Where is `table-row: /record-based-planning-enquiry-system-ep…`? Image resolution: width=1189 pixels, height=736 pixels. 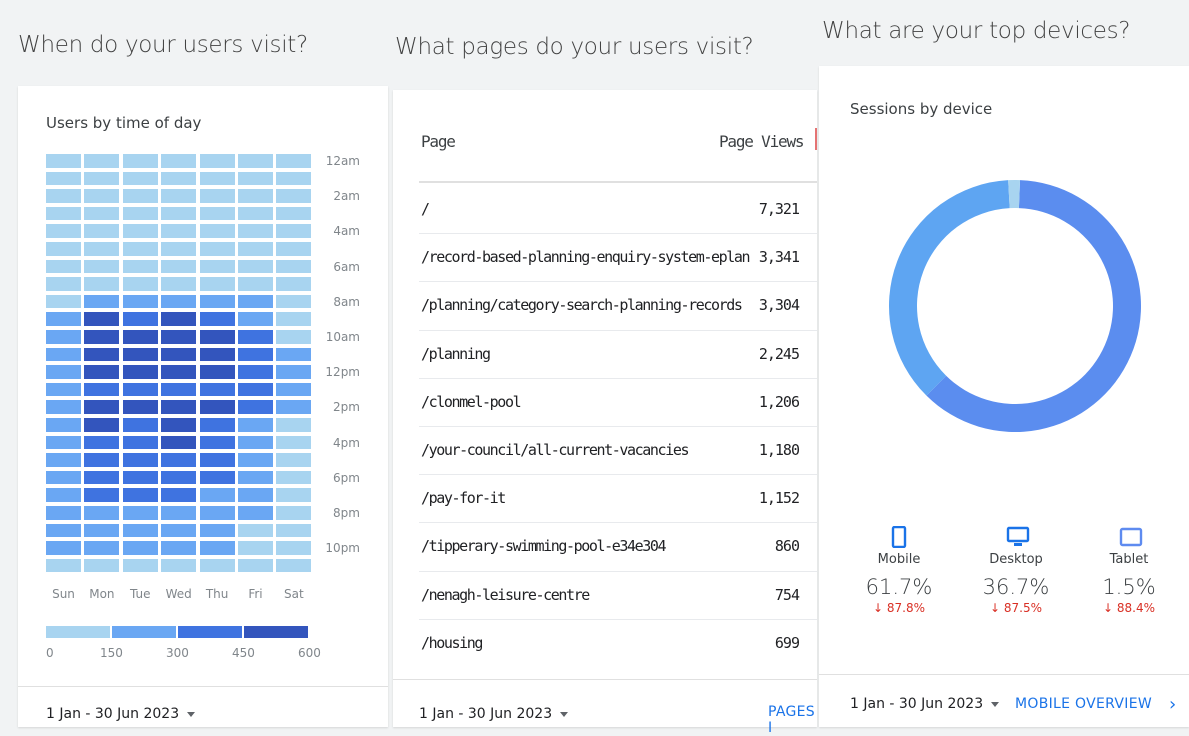
table-row: /record-based-planning-enquiry-system-ep… is located at coordinates (605, 258).